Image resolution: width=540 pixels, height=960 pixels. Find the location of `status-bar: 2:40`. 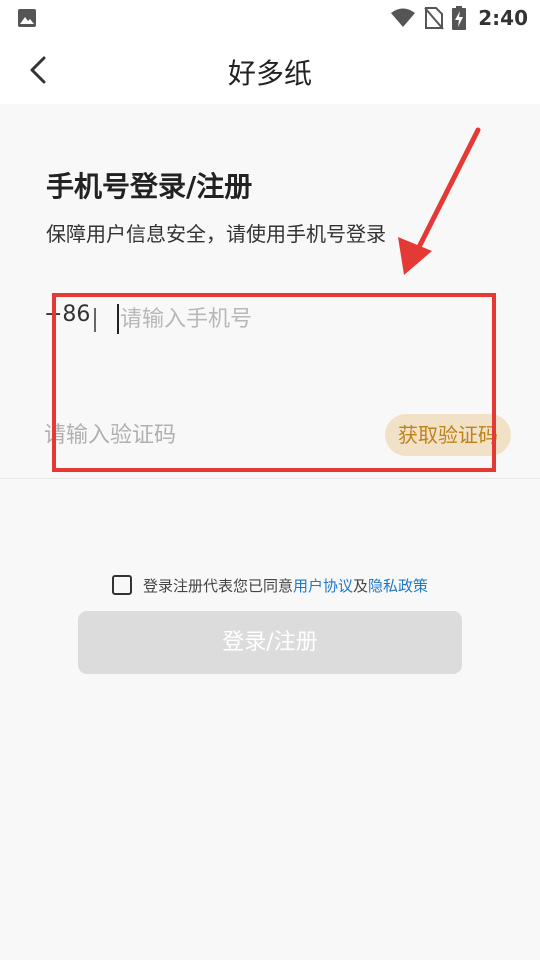

status-bar: 2:40 is located at coordinates (270, 18).